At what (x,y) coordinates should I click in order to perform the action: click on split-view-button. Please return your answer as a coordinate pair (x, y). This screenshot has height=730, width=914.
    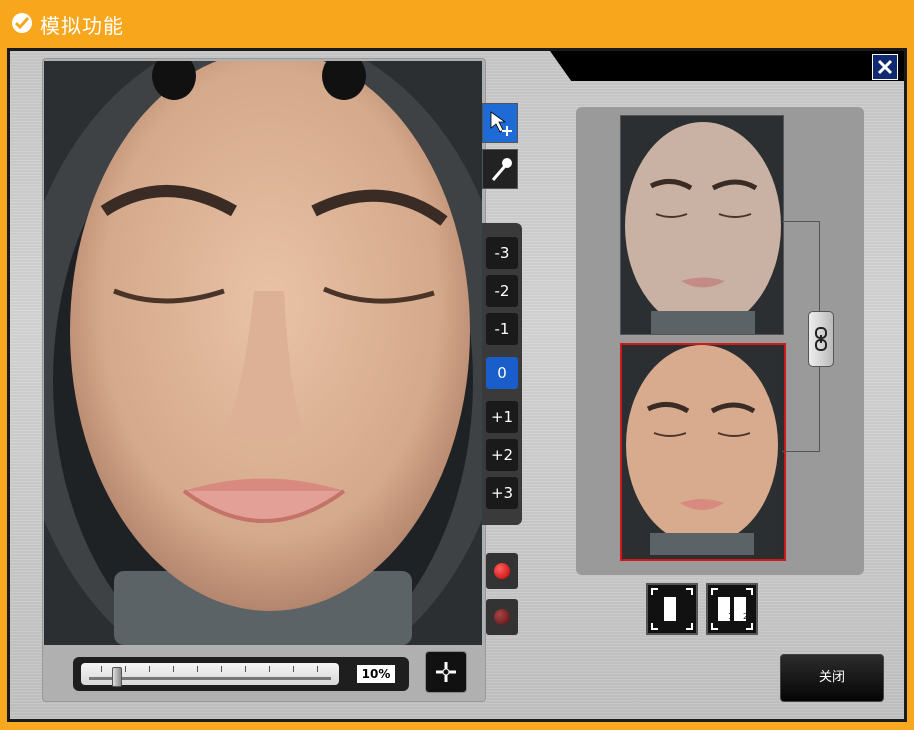
    Looking at the image, I should click on (732, 609).